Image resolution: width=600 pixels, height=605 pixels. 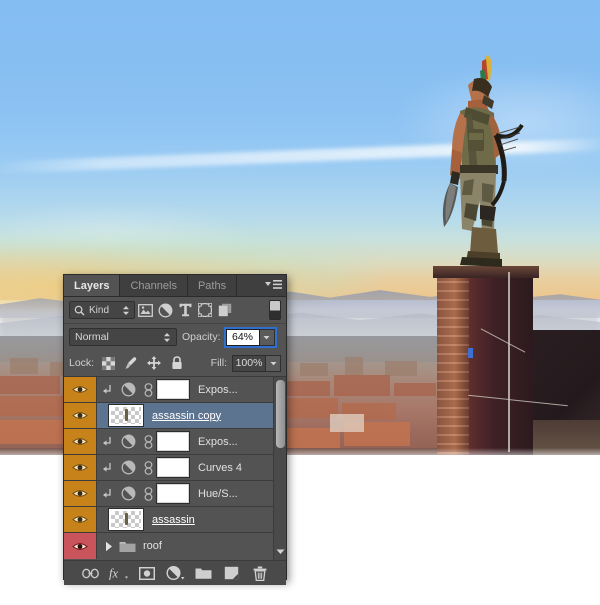 I want to click on tab-layers-label: Layers, so click(x=92, y=285).